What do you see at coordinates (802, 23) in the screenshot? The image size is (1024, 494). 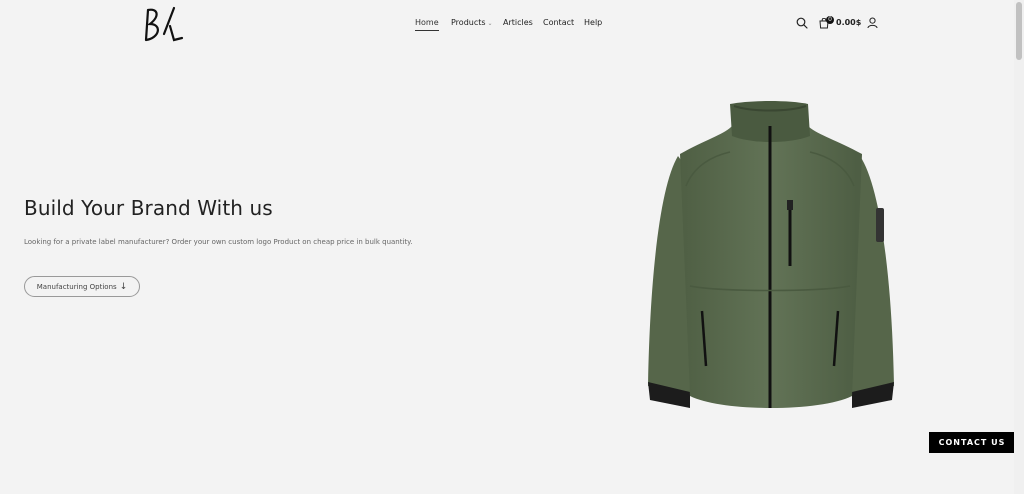 I see `search-icon` at bounding box center [802, 23].